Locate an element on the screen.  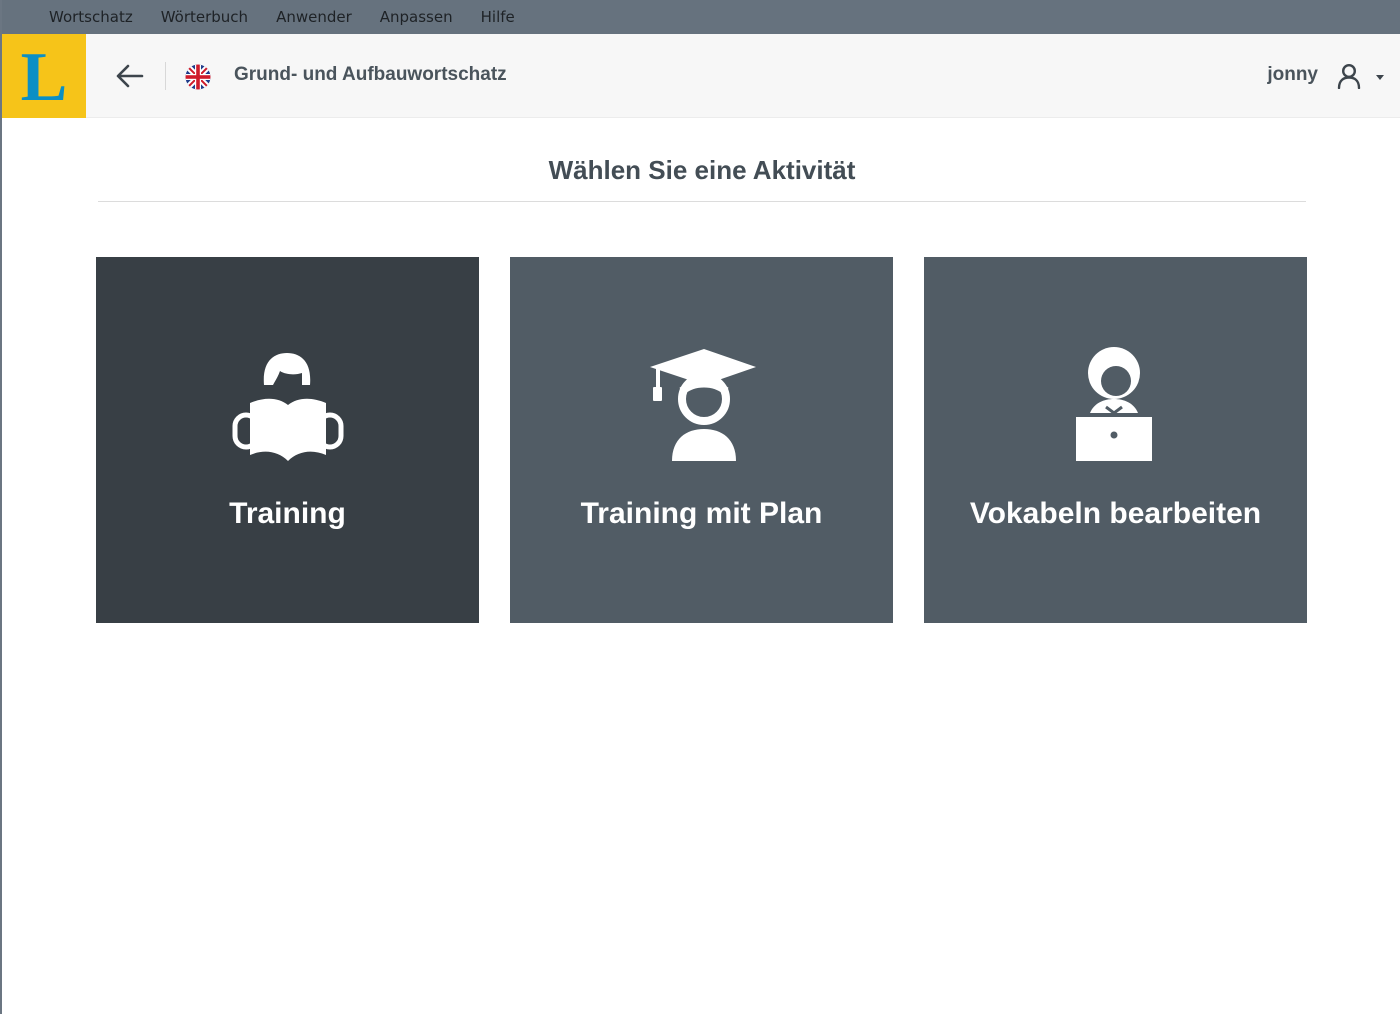
menu-woerterbuch: Wörterbuch is located at coordinates (204, 17).